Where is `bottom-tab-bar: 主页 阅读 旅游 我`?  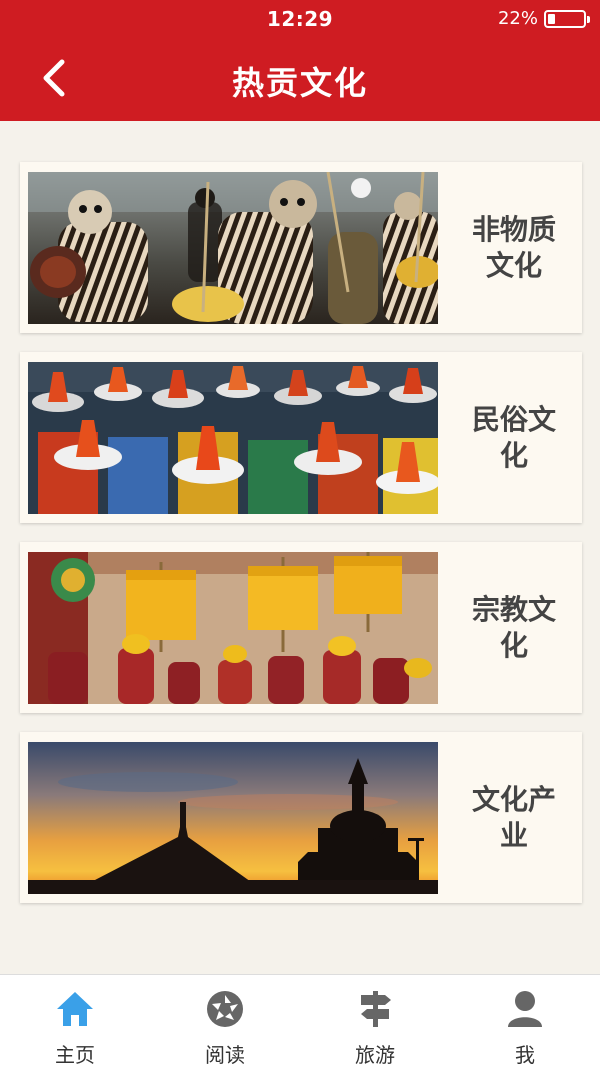 bottom-tab-bar: 主页 阅读 旅游 我 is located at coordinates (300, 1019).